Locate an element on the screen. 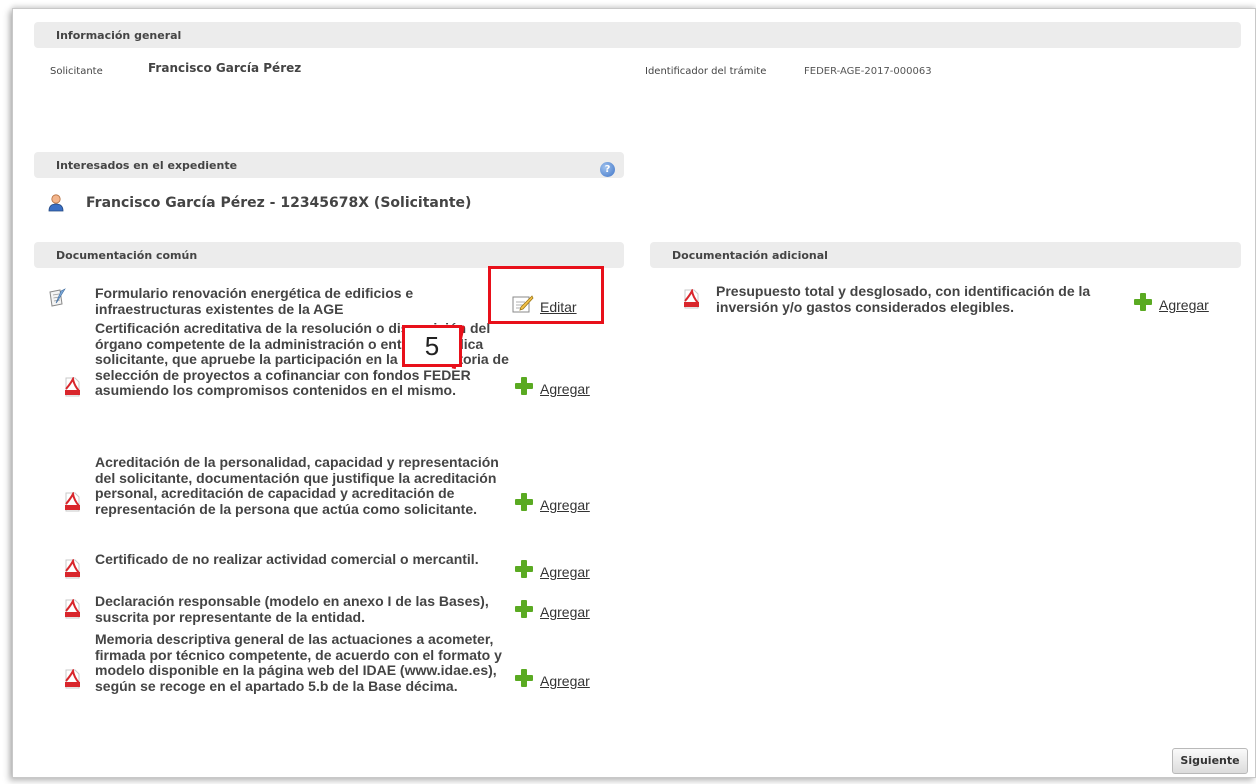  user-icon is located at coordinates (56, 203).